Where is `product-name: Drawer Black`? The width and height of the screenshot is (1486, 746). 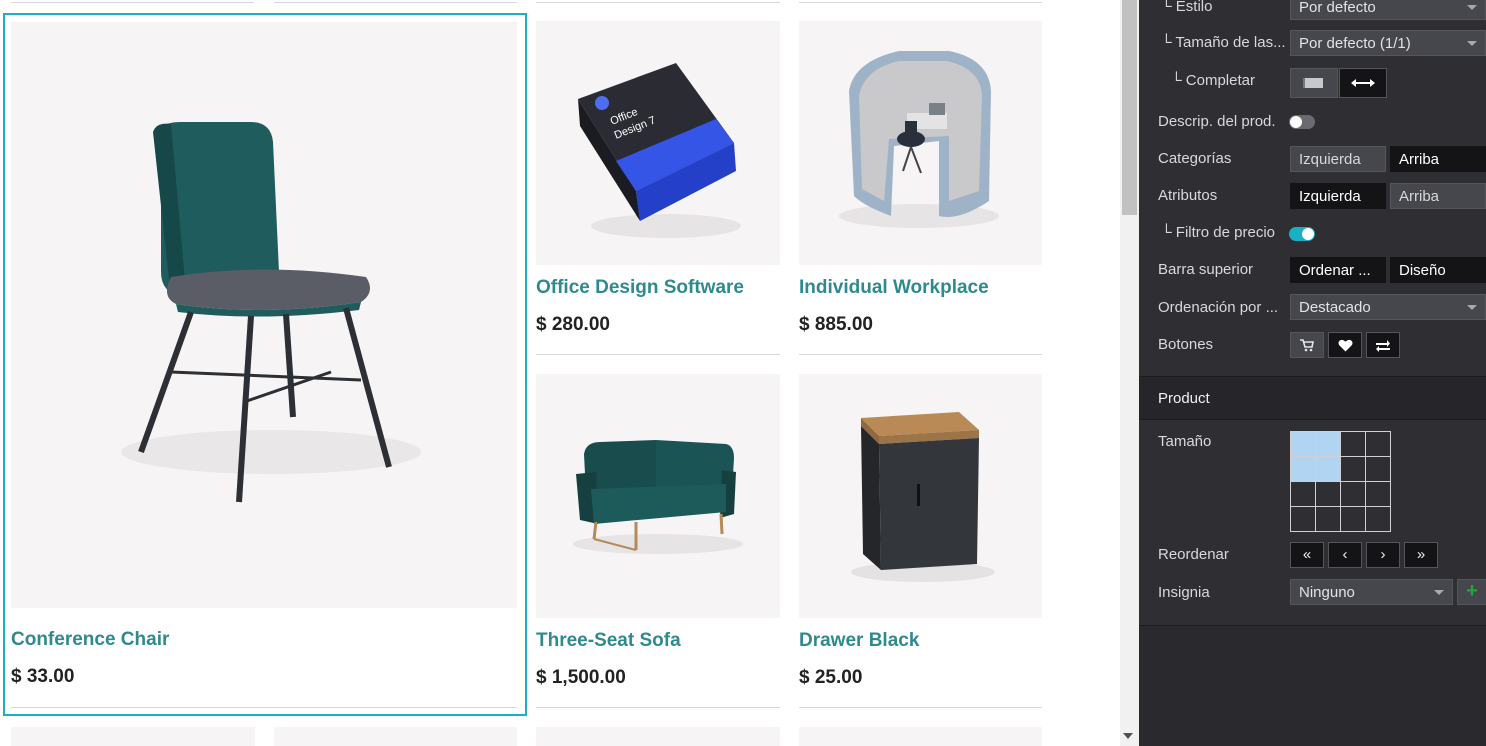
product-name: Drawer Black is located at coordinates (859, 641).